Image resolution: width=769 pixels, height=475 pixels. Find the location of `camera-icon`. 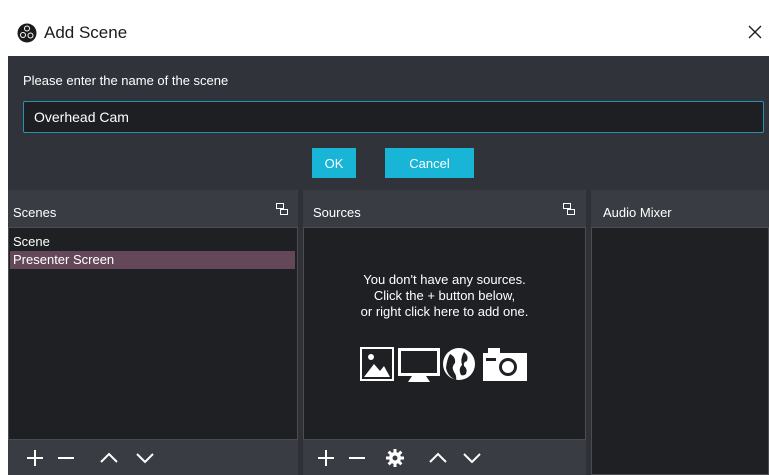

camera-icon is located at coordinates (505, 364).